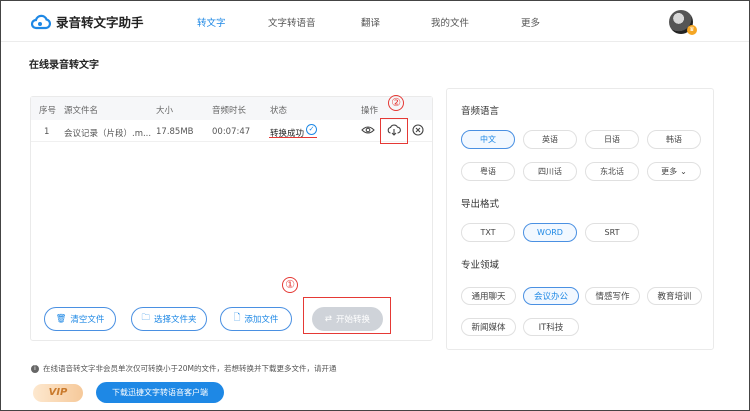  I want to click on page-title: 在线录音转文字, so click(64, 65).